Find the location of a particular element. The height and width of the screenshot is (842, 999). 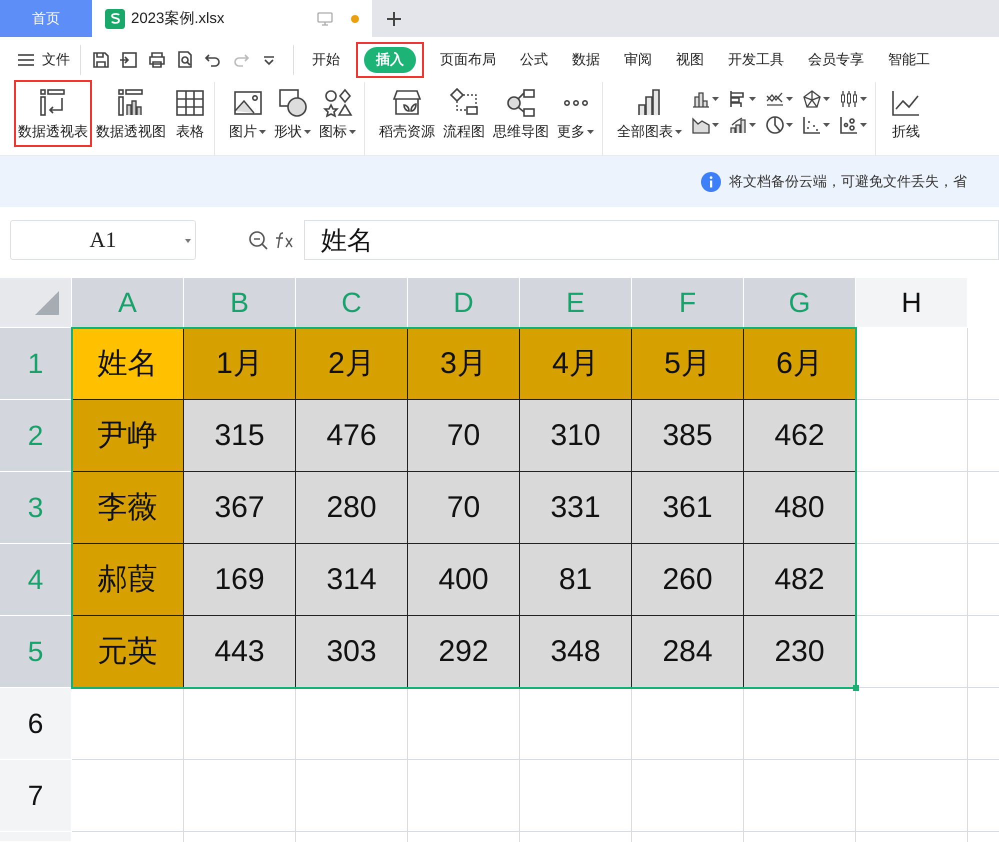

table-cell: 348 is located at coordinates (576, 652).